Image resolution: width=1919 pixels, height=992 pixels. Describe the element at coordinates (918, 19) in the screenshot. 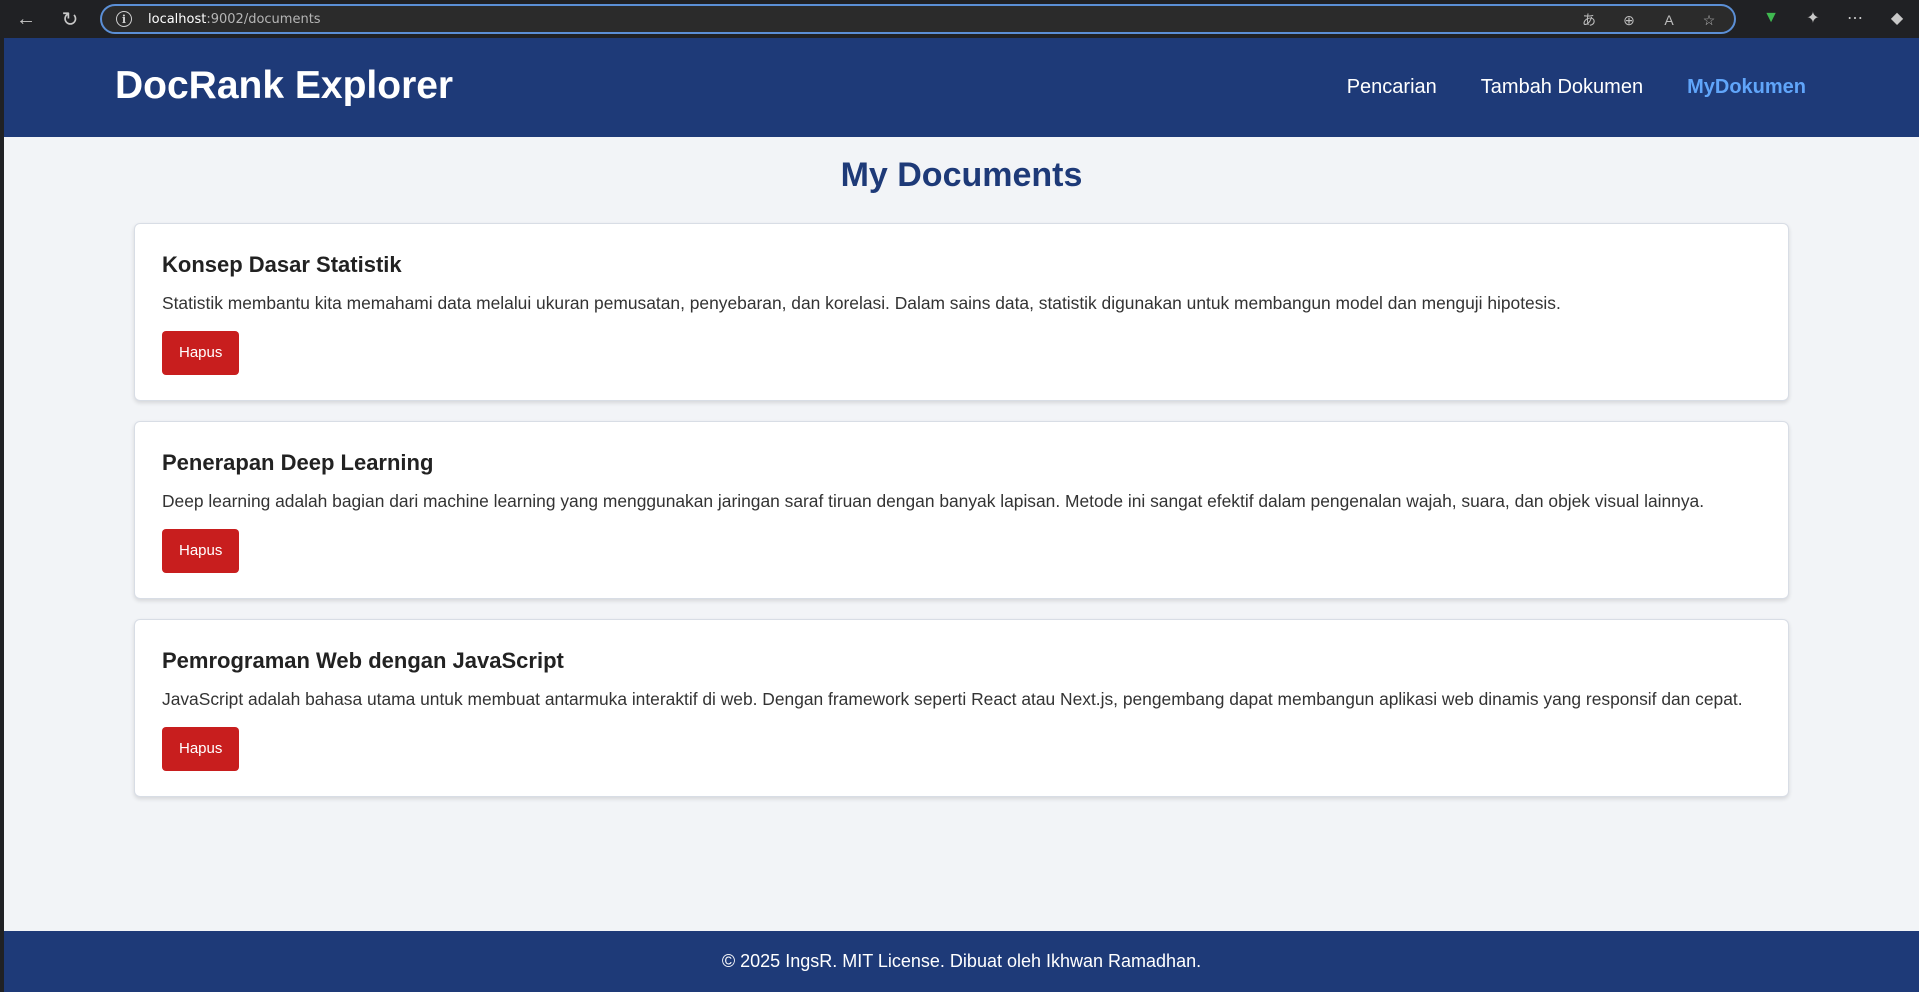

I see `address-bar: i localhost:9002/documents あ ⊕ A ☆` at that location.